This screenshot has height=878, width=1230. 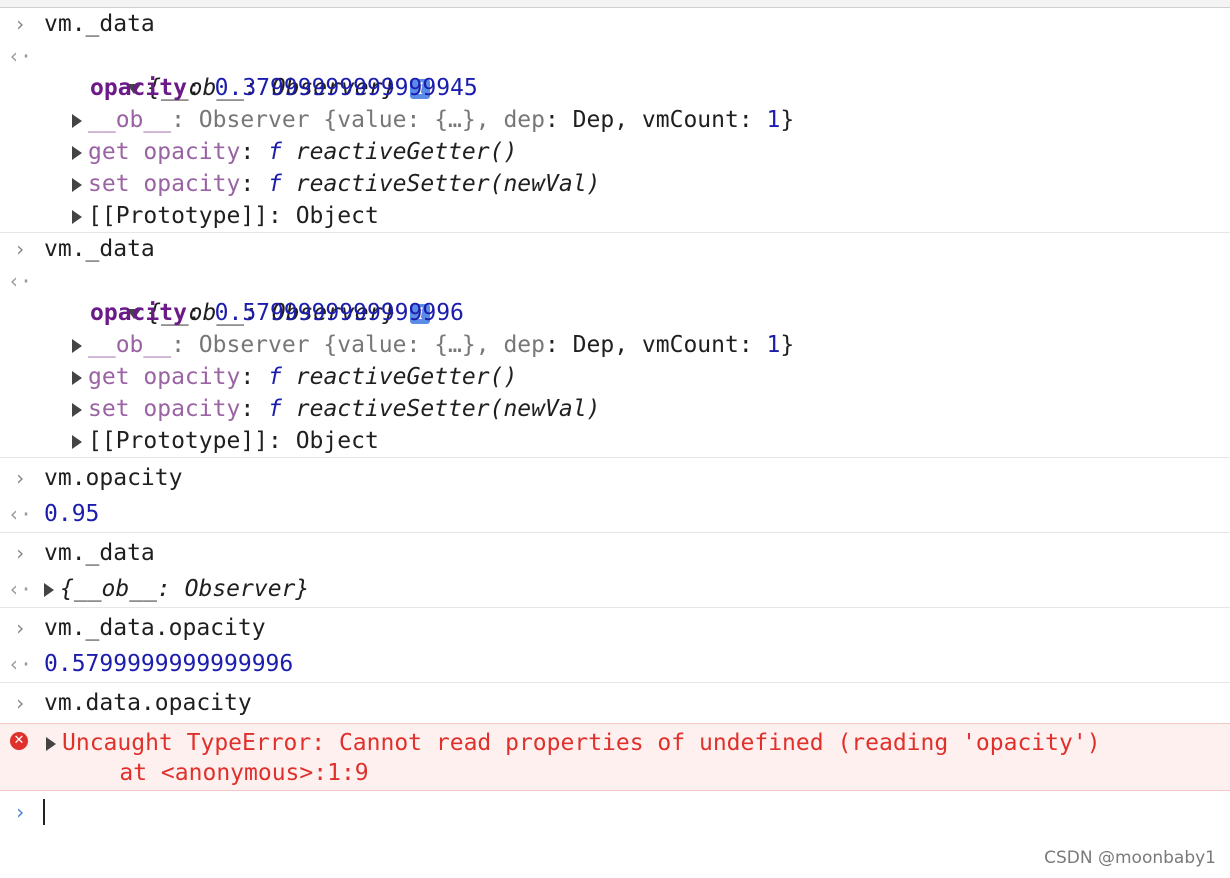 I want to click on property-opacity: opacity: 0.5799999999999996, so click(x=277, y=313).